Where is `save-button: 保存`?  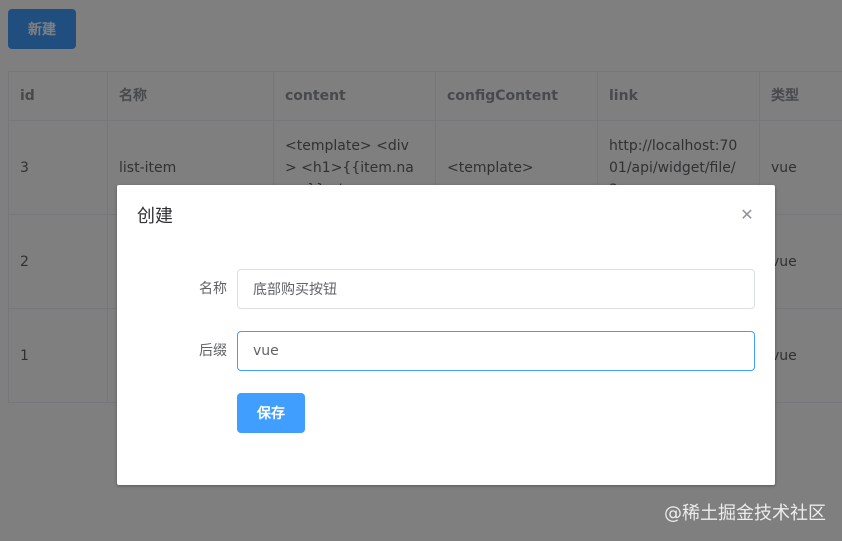
save-button: 保存 is located at coordinates (271, 413).